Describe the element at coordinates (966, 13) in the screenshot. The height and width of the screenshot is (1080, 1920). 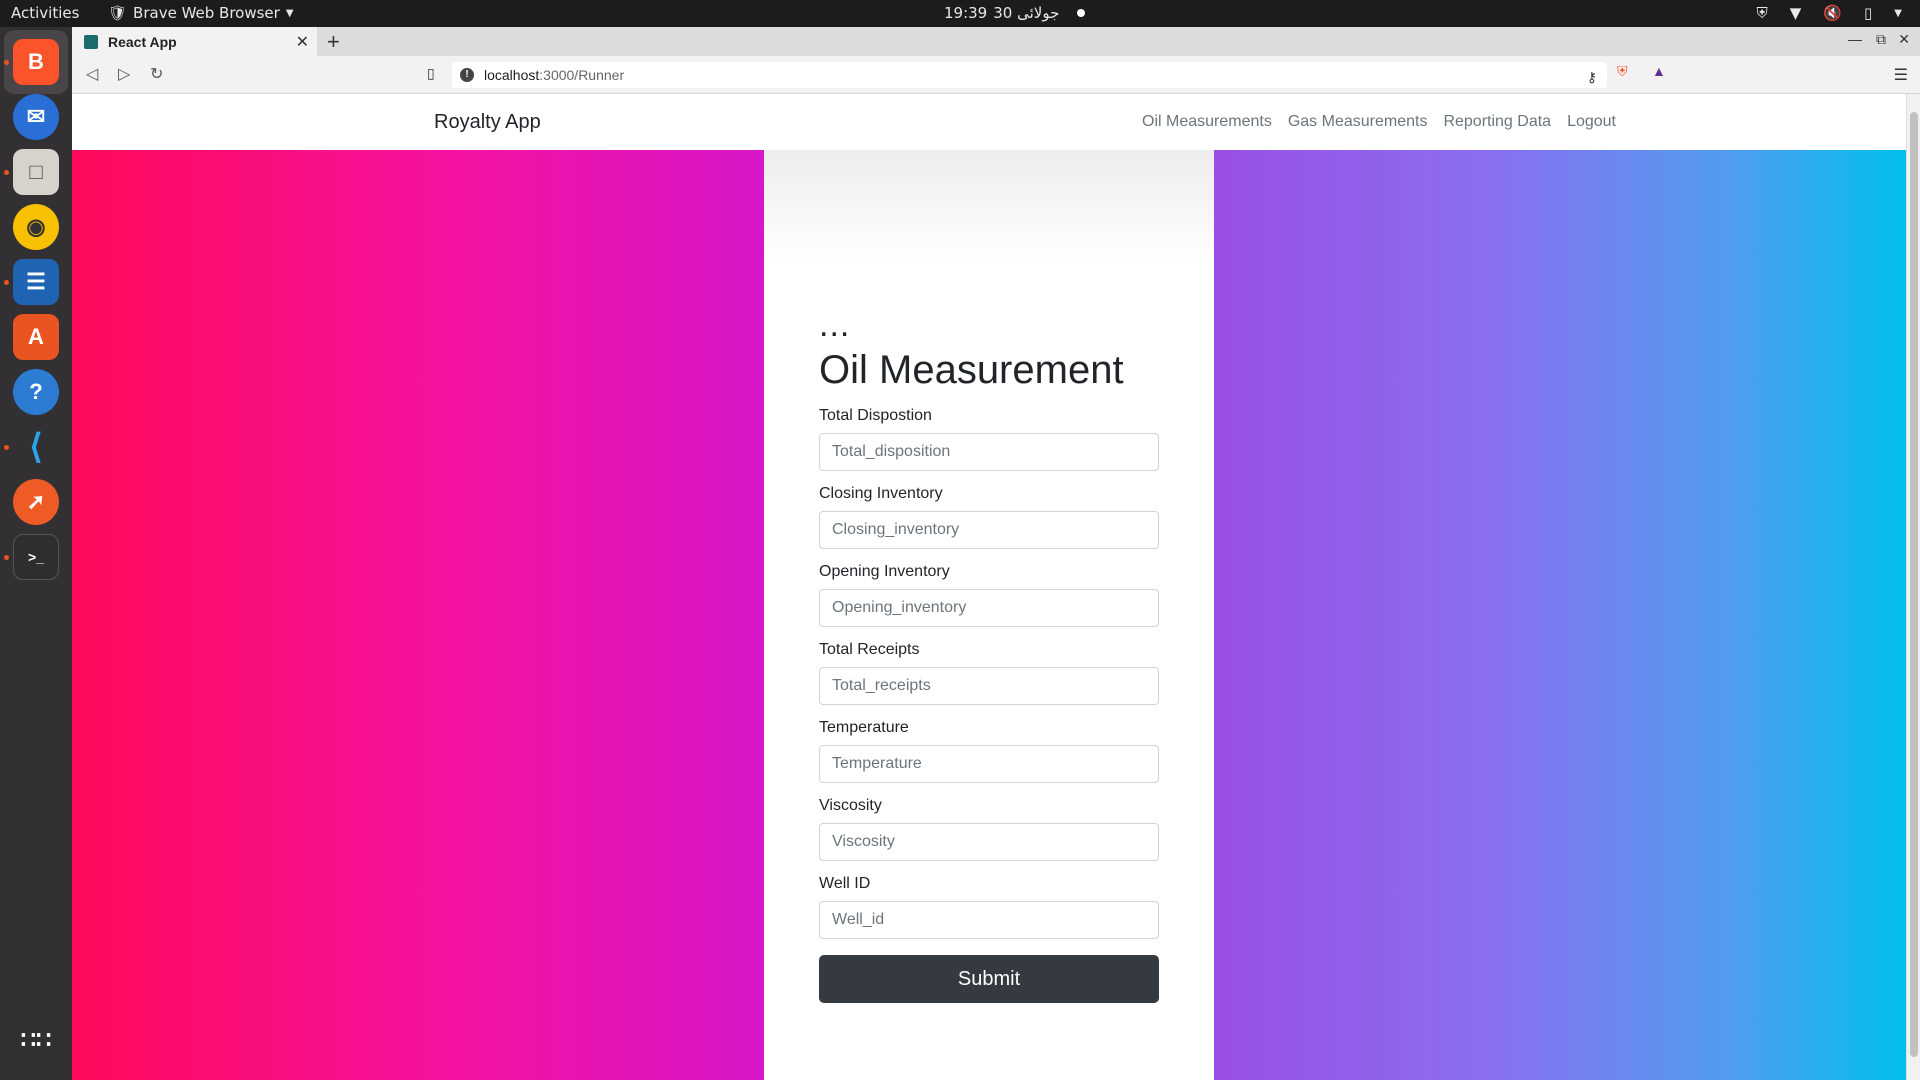
I see `clock-time: 19:39` at that location.